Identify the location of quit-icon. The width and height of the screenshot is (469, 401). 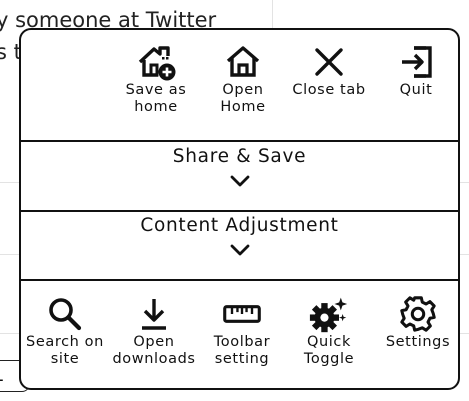
(416, 62).